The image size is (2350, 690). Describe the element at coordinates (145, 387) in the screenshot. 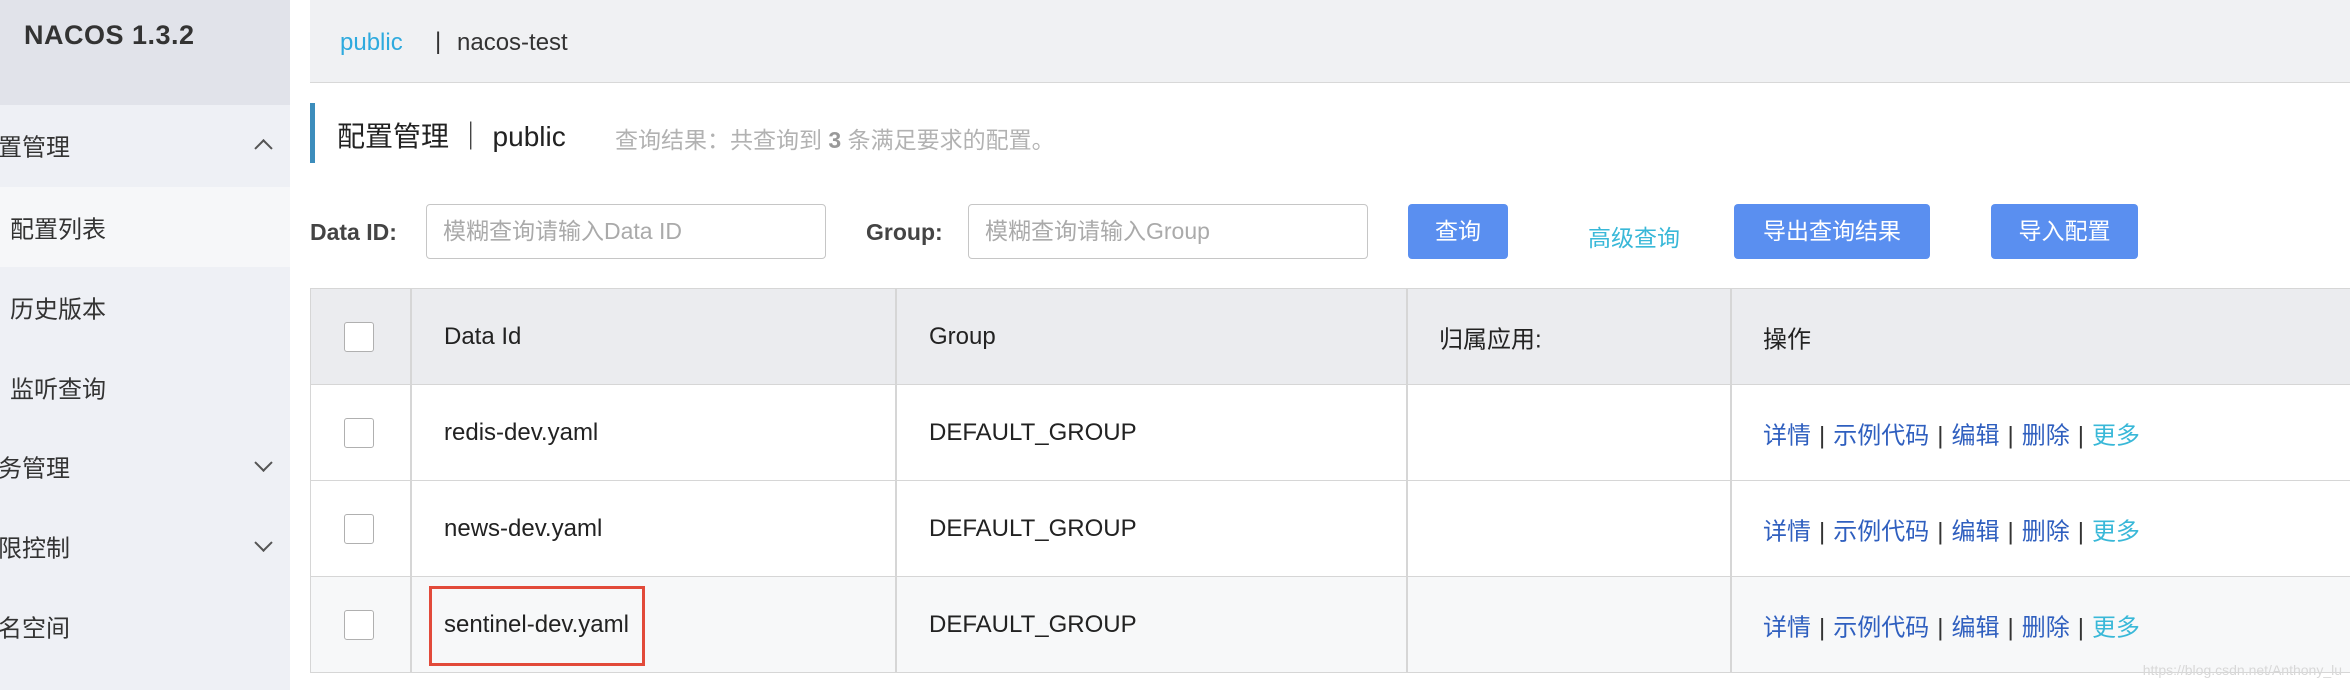

I see `sidebar-item-listener-query: 监听查询` at that location.